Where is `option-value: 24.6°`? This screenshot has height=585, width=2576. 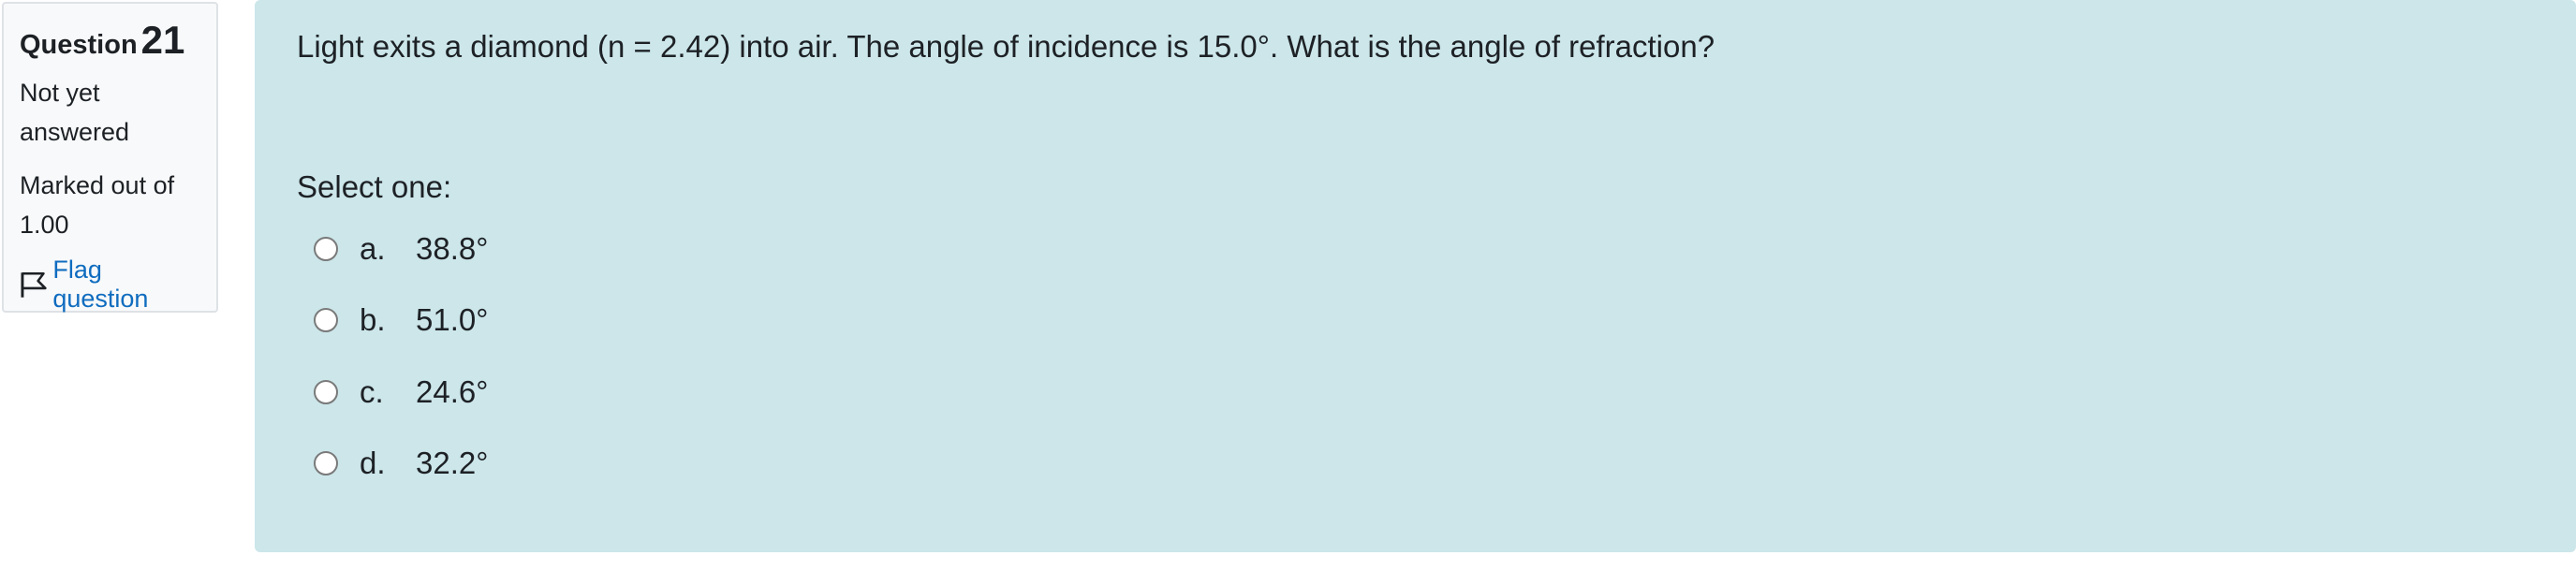 option-value: 24.6° is located at coordinates (452, 391).